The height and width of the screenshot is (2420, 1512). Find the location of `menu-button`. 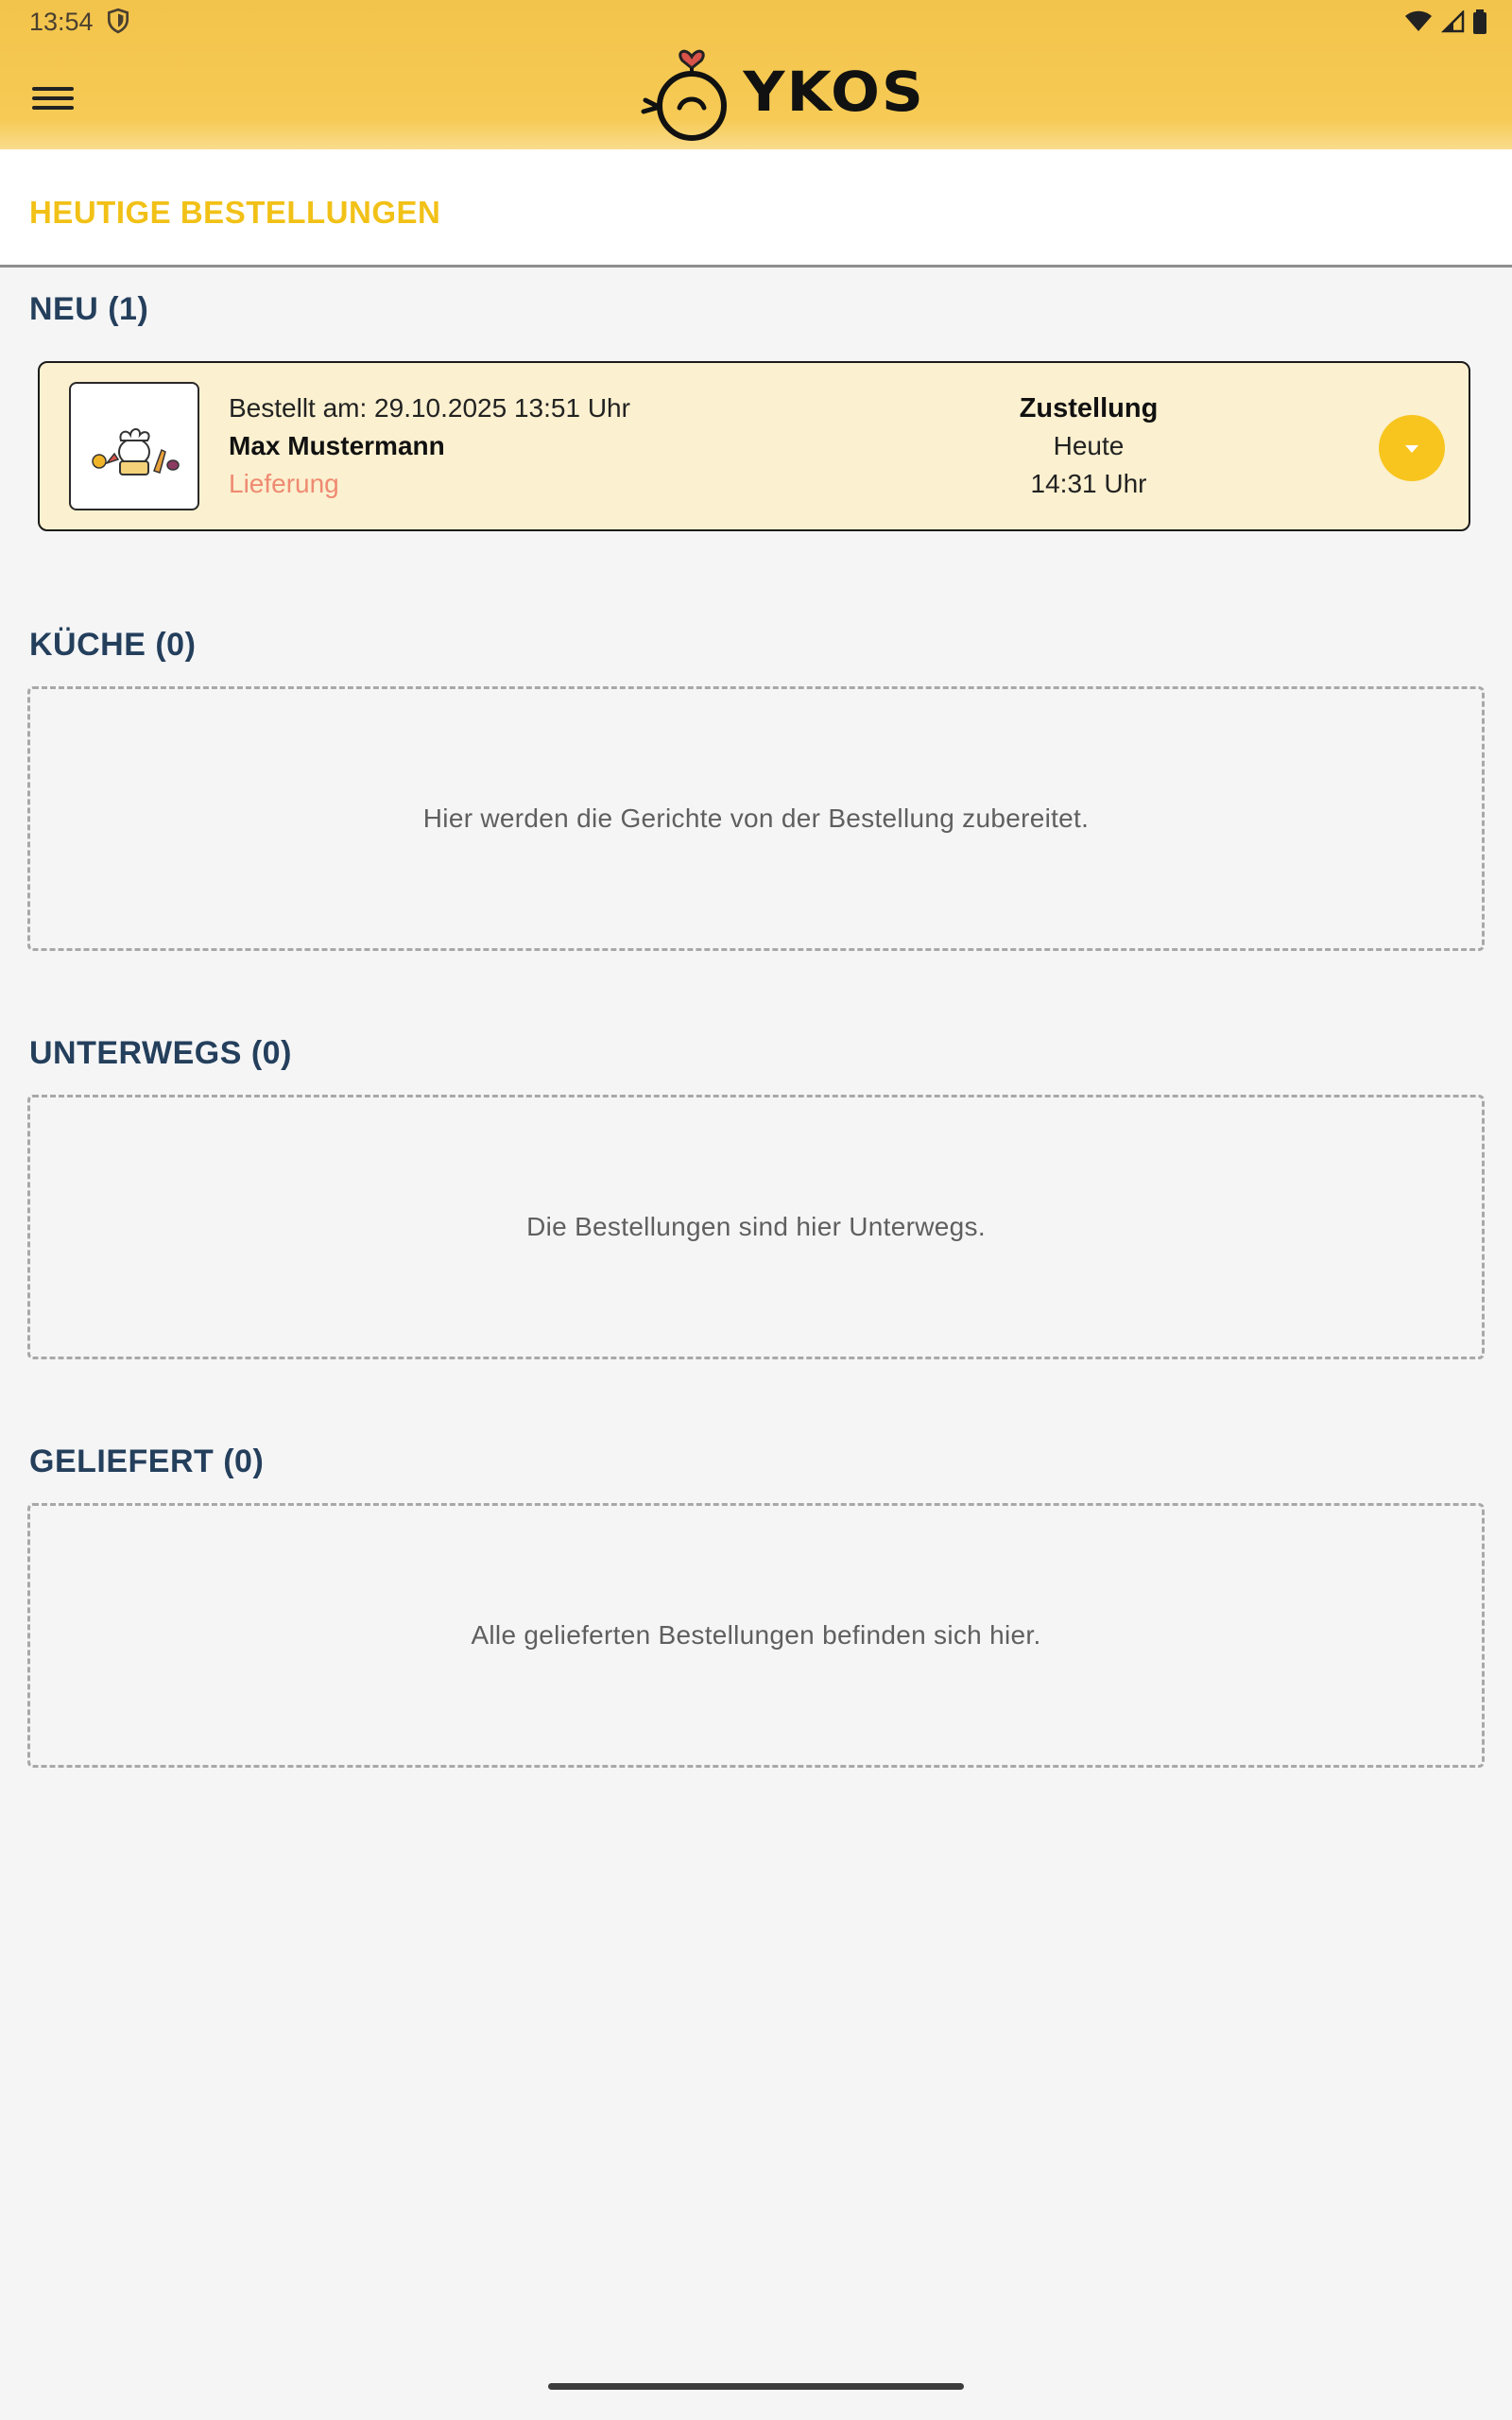

menu-button is located at coordinates (52, 99).